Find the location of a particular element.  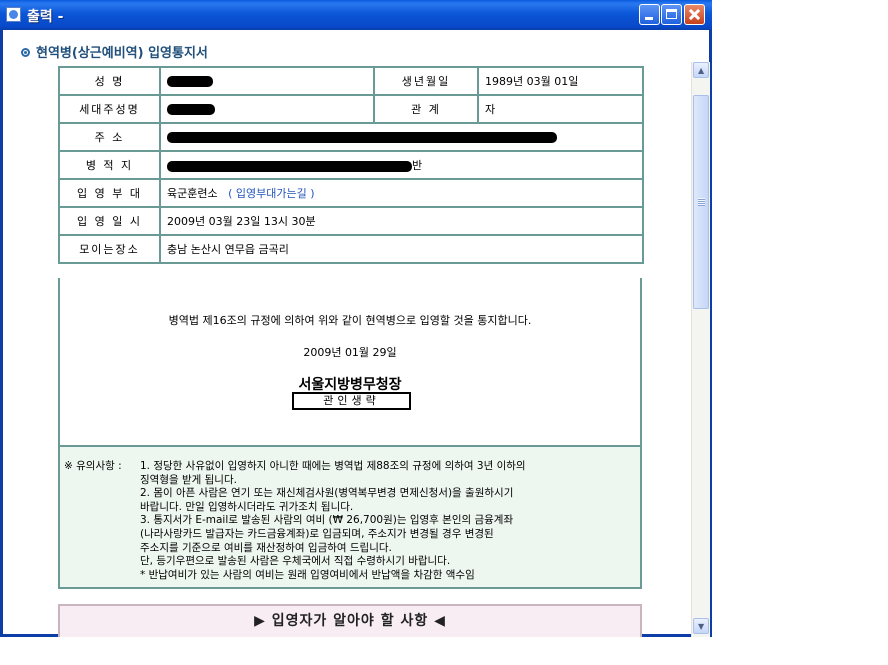

vertical-scrollbar: ▲ ▼ is located at coordinates (700, 349).